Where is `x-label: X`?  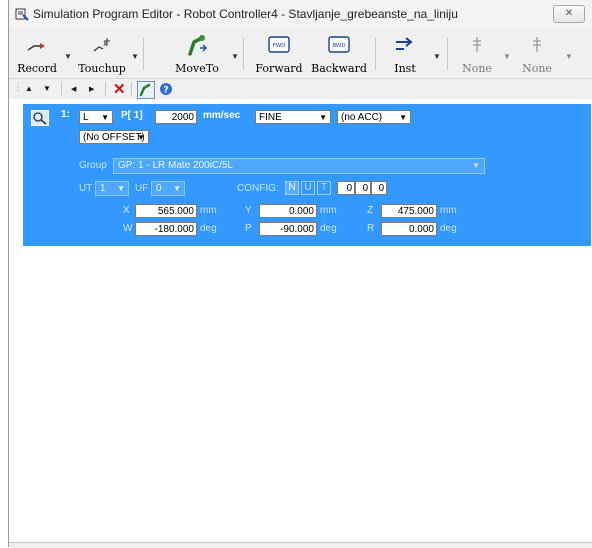 x-label: X is located at coordinates (126, 210).